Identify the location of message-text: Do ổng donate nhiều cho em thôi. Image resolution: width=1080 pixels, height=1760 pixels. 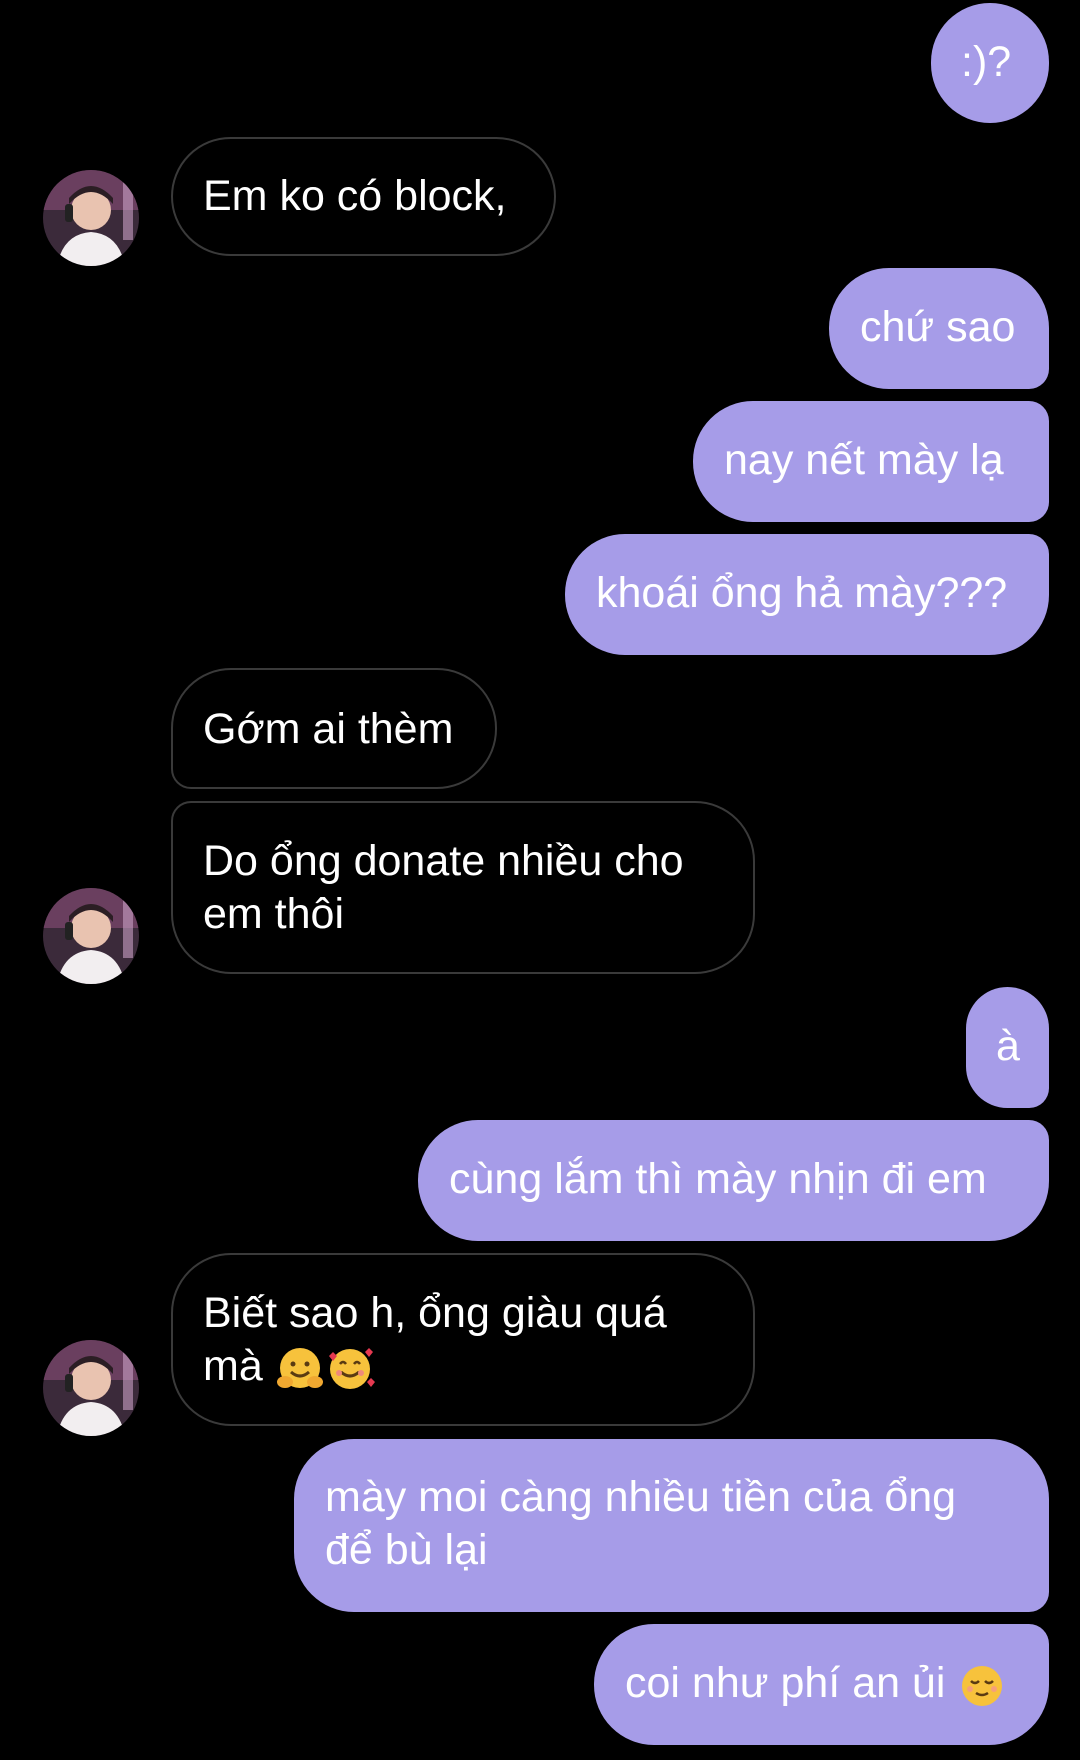
(443, 887).